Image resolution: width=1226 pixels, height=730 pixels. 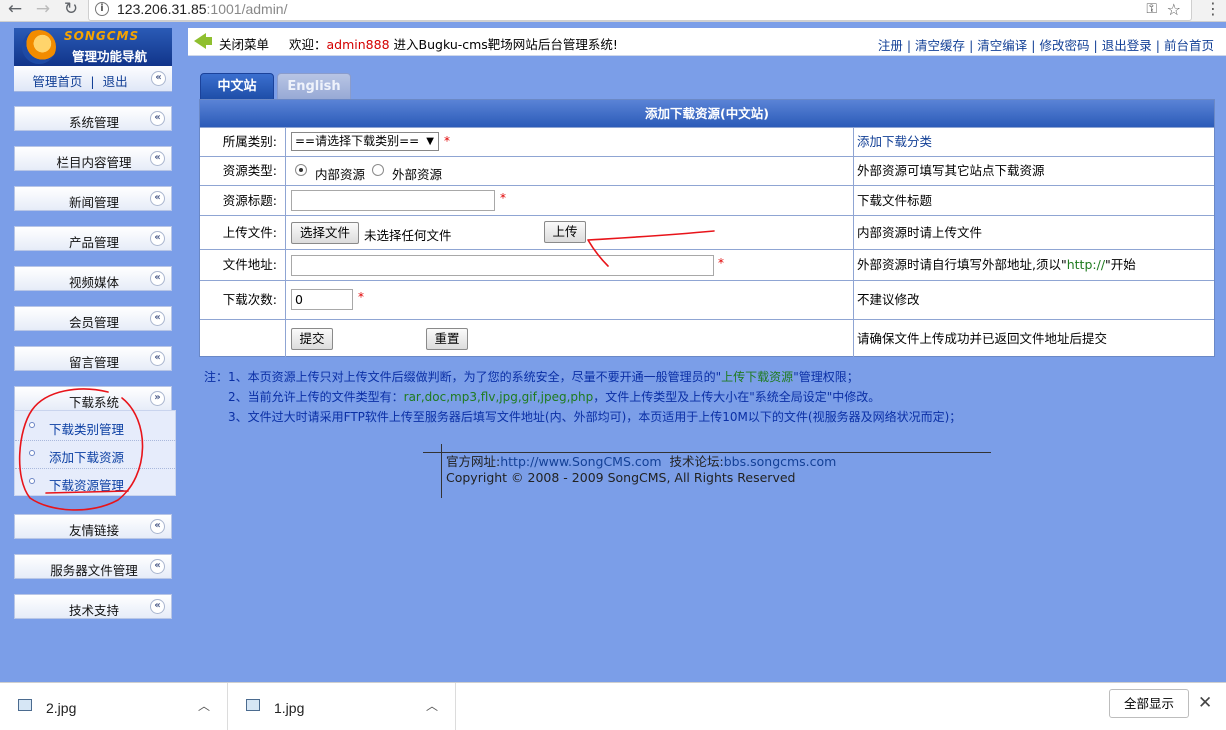 What do you see at coordinates (93, 606) in the screenshot?
I see `menu-tech-support: 技术支持 «` at bounding box center [93, 606].